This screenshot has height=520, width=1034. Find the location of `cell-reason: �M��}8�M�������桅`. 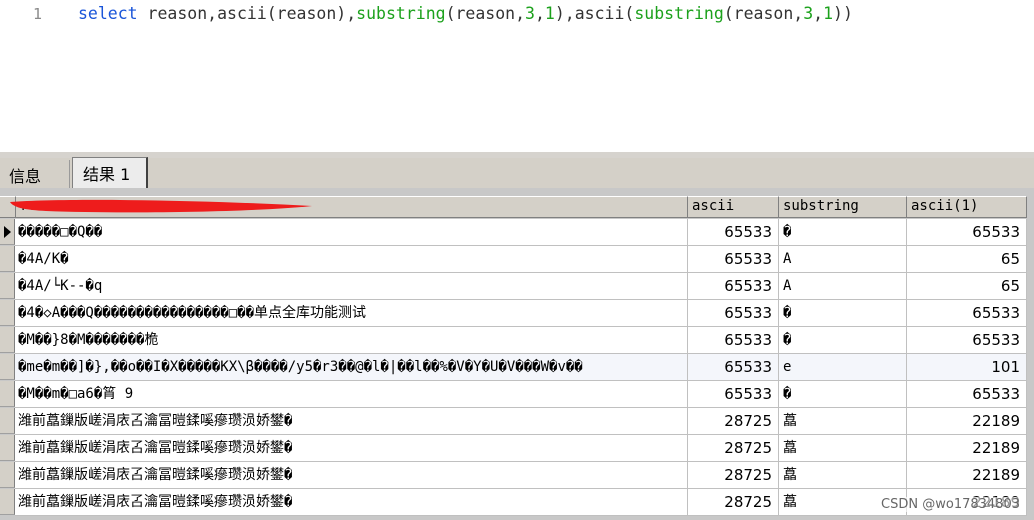

cell-reason: �M��}8�M�������桅 is located at coordinates (351, 340).